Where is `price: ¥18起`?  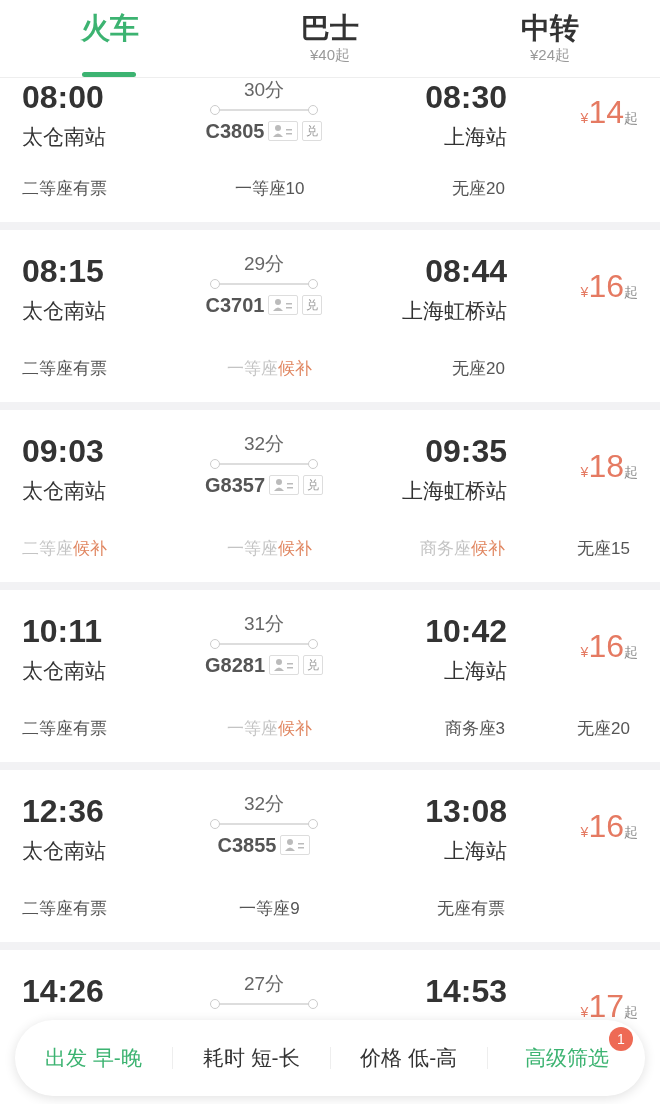
price: ¥18起 is located at coordinates (609, 466).